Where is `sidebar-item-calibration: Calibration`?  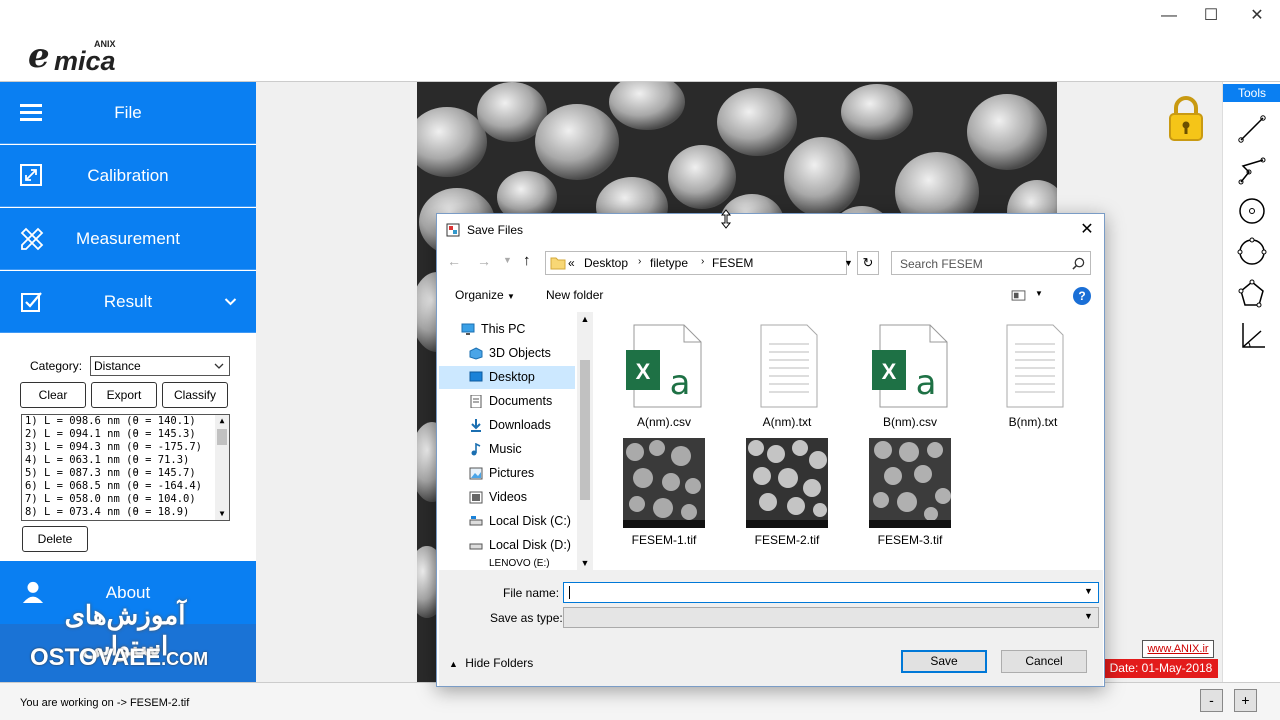
sidebar-item-calibration: Calibration is located at coordinates (128, 176).